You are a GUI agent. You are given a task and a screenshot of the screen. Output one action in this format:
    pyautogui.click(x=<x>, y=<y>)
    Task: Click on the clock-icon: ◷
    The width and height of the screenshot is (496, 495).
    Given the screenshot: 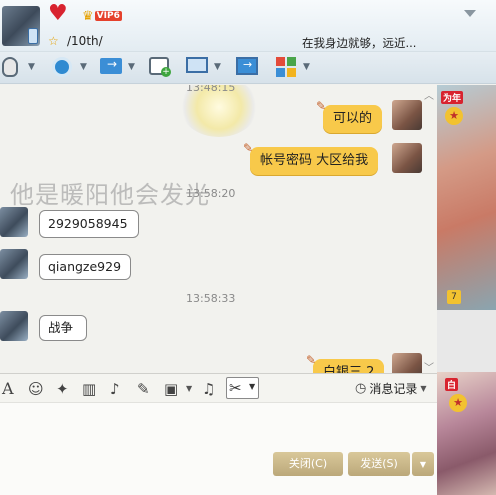 What is the action you would take?
    pyautogui.click(x=361, y=388)
    